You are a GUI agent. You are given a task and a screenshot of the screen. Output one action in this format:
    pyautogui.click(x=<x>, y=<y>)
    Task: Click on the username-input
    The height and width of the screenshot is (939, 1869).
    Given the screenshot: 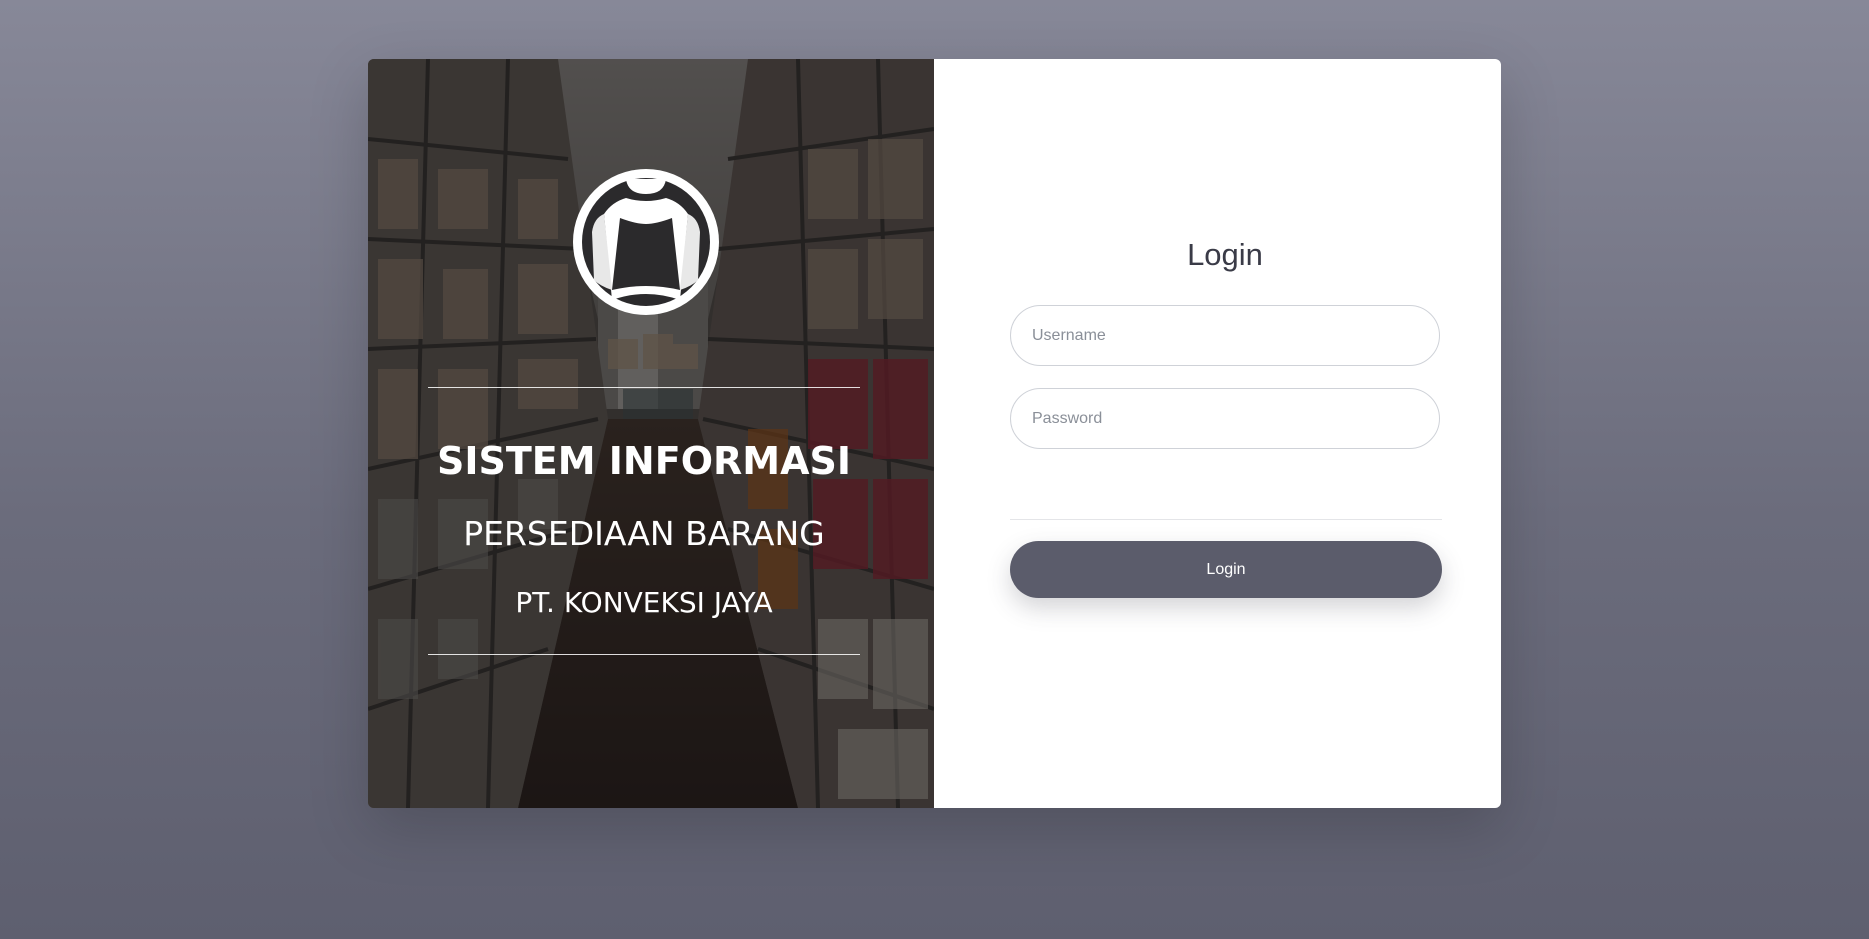 What is the action you would take?
    pyautogui.click(x=1225, y=335)
    